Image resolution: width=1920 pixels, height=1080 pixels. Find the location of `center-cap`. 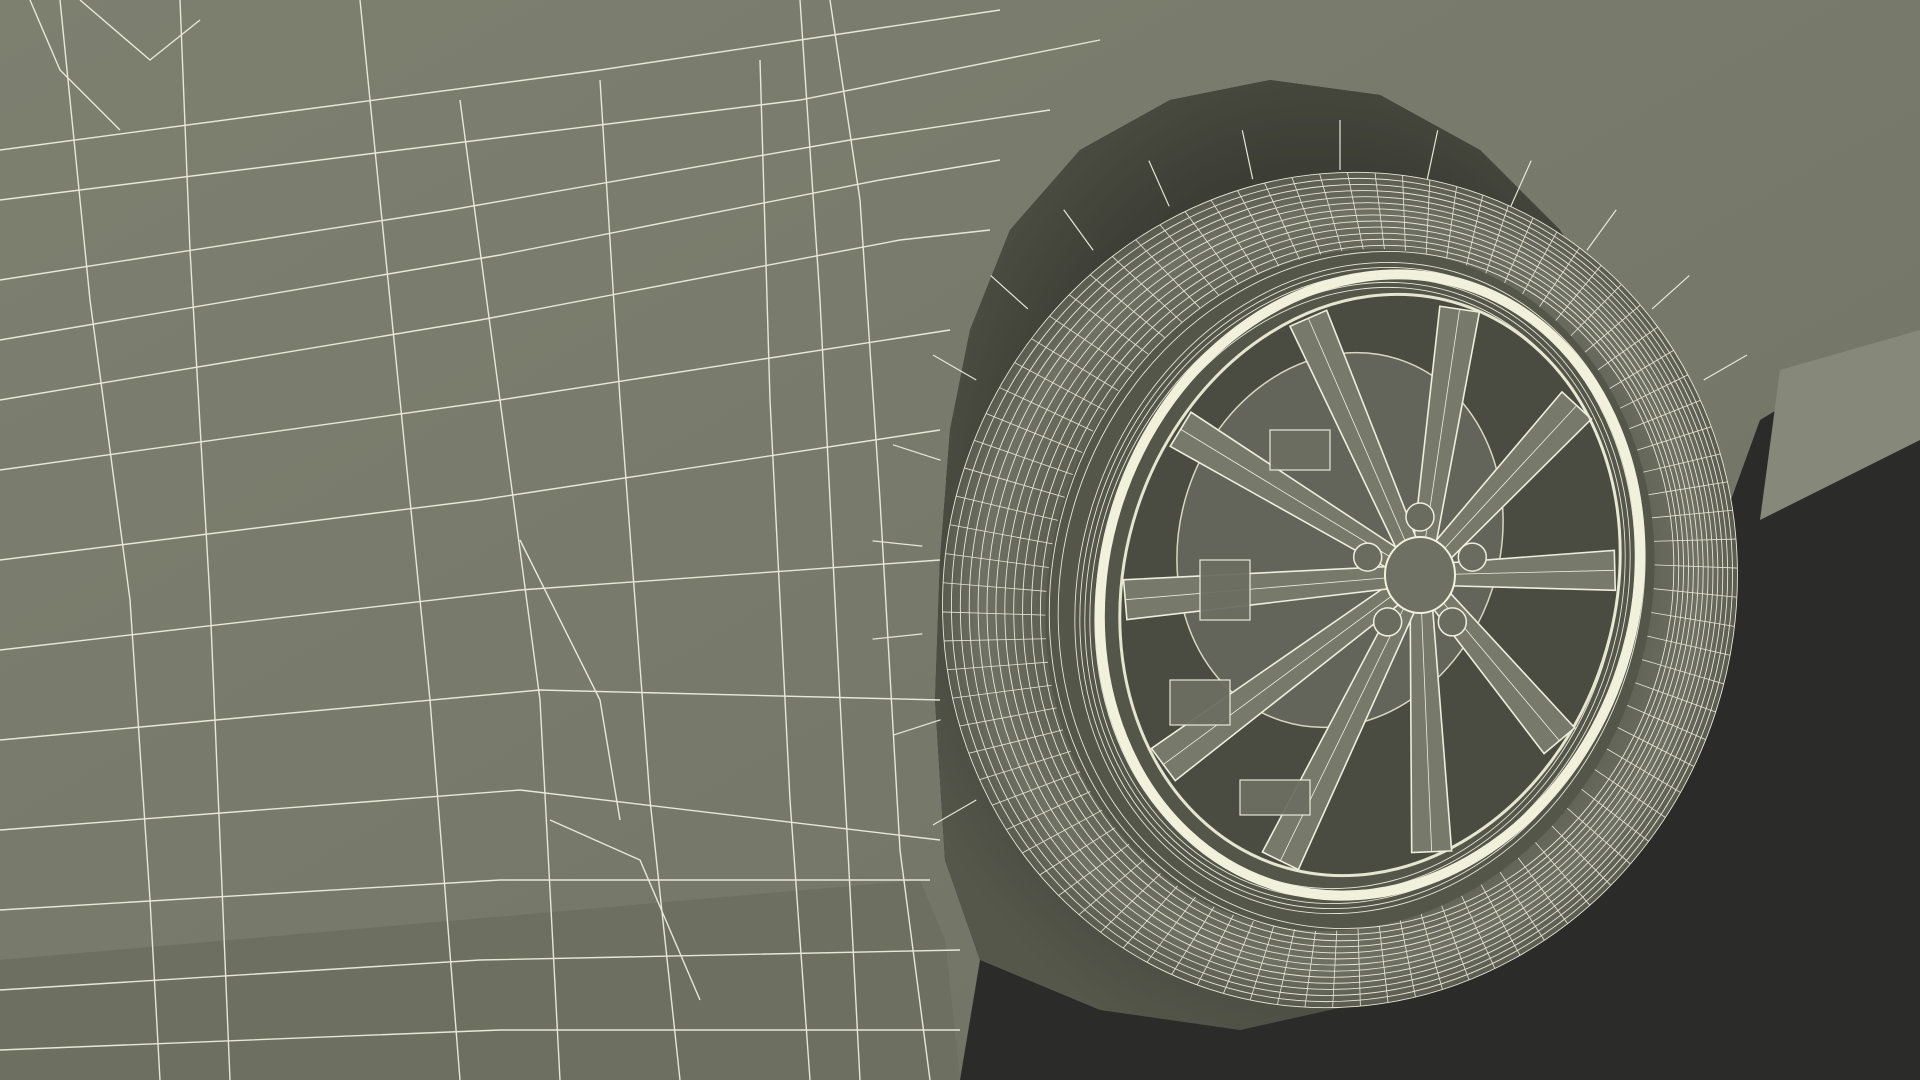

center-cap is located at coordinates (1420, 575).